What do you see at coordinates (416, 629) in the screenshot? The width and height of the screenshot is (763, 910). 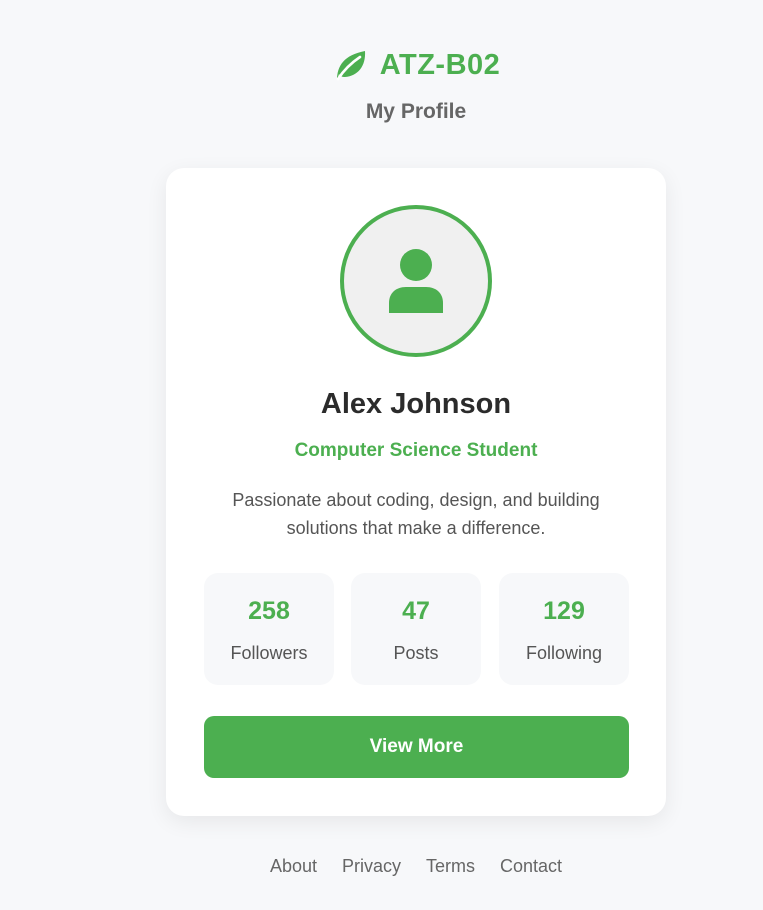 I see `stat-posts: 47 Posts` at bounding box center [416, 629].